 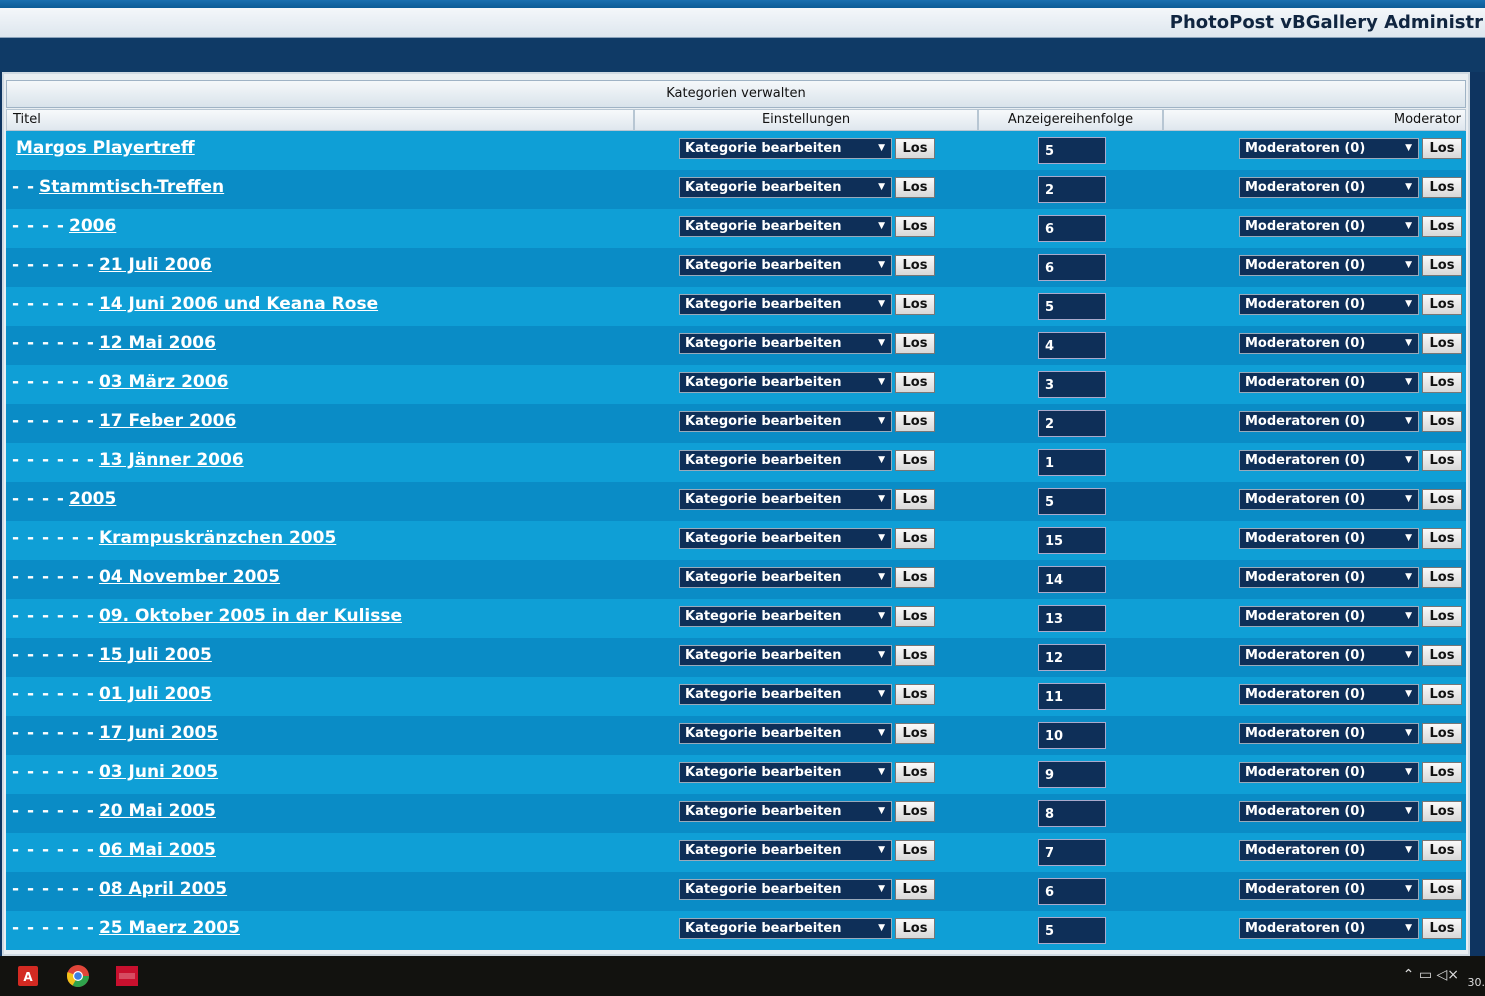 I want to click on display-order-input: 6, so click(x=1072, y=228).